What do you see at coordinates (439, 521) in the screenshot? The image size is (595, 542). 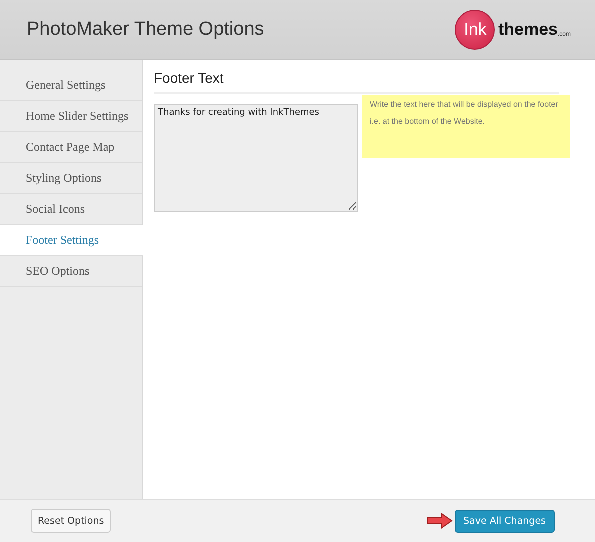 I see `arrow-icon` at bounding box center [439, 521].